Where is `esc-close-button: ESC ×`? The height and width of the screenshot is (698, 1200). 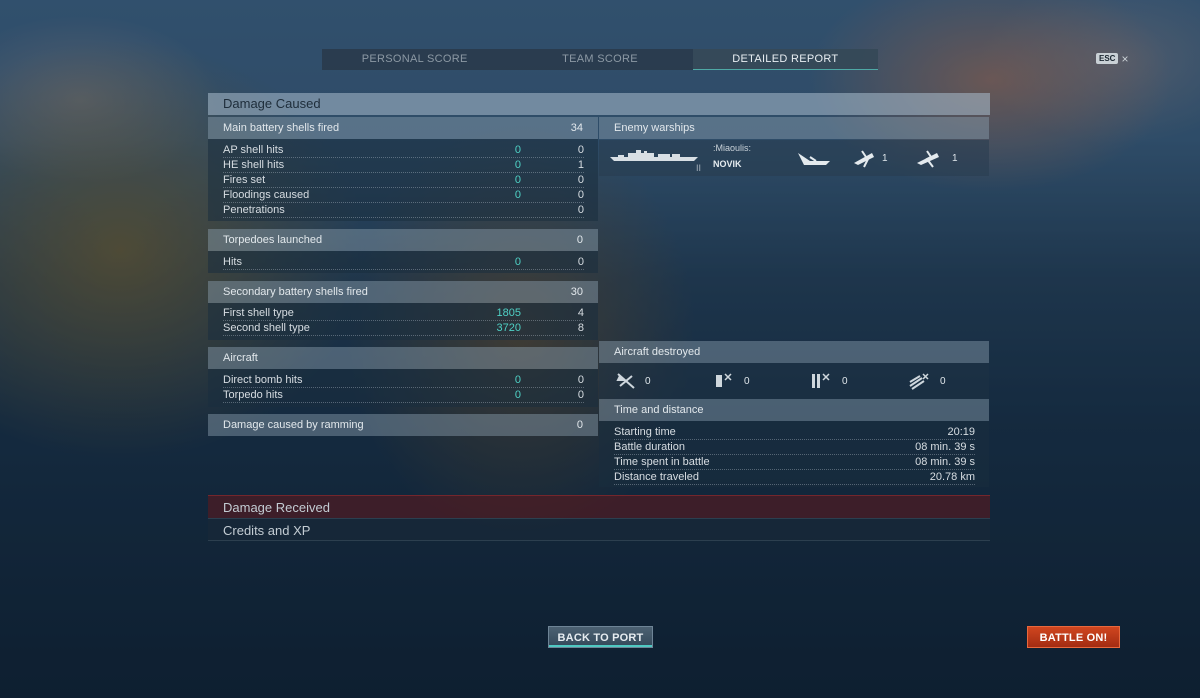
esc-close-button: ESC × is located at coordinates (1112, 58).